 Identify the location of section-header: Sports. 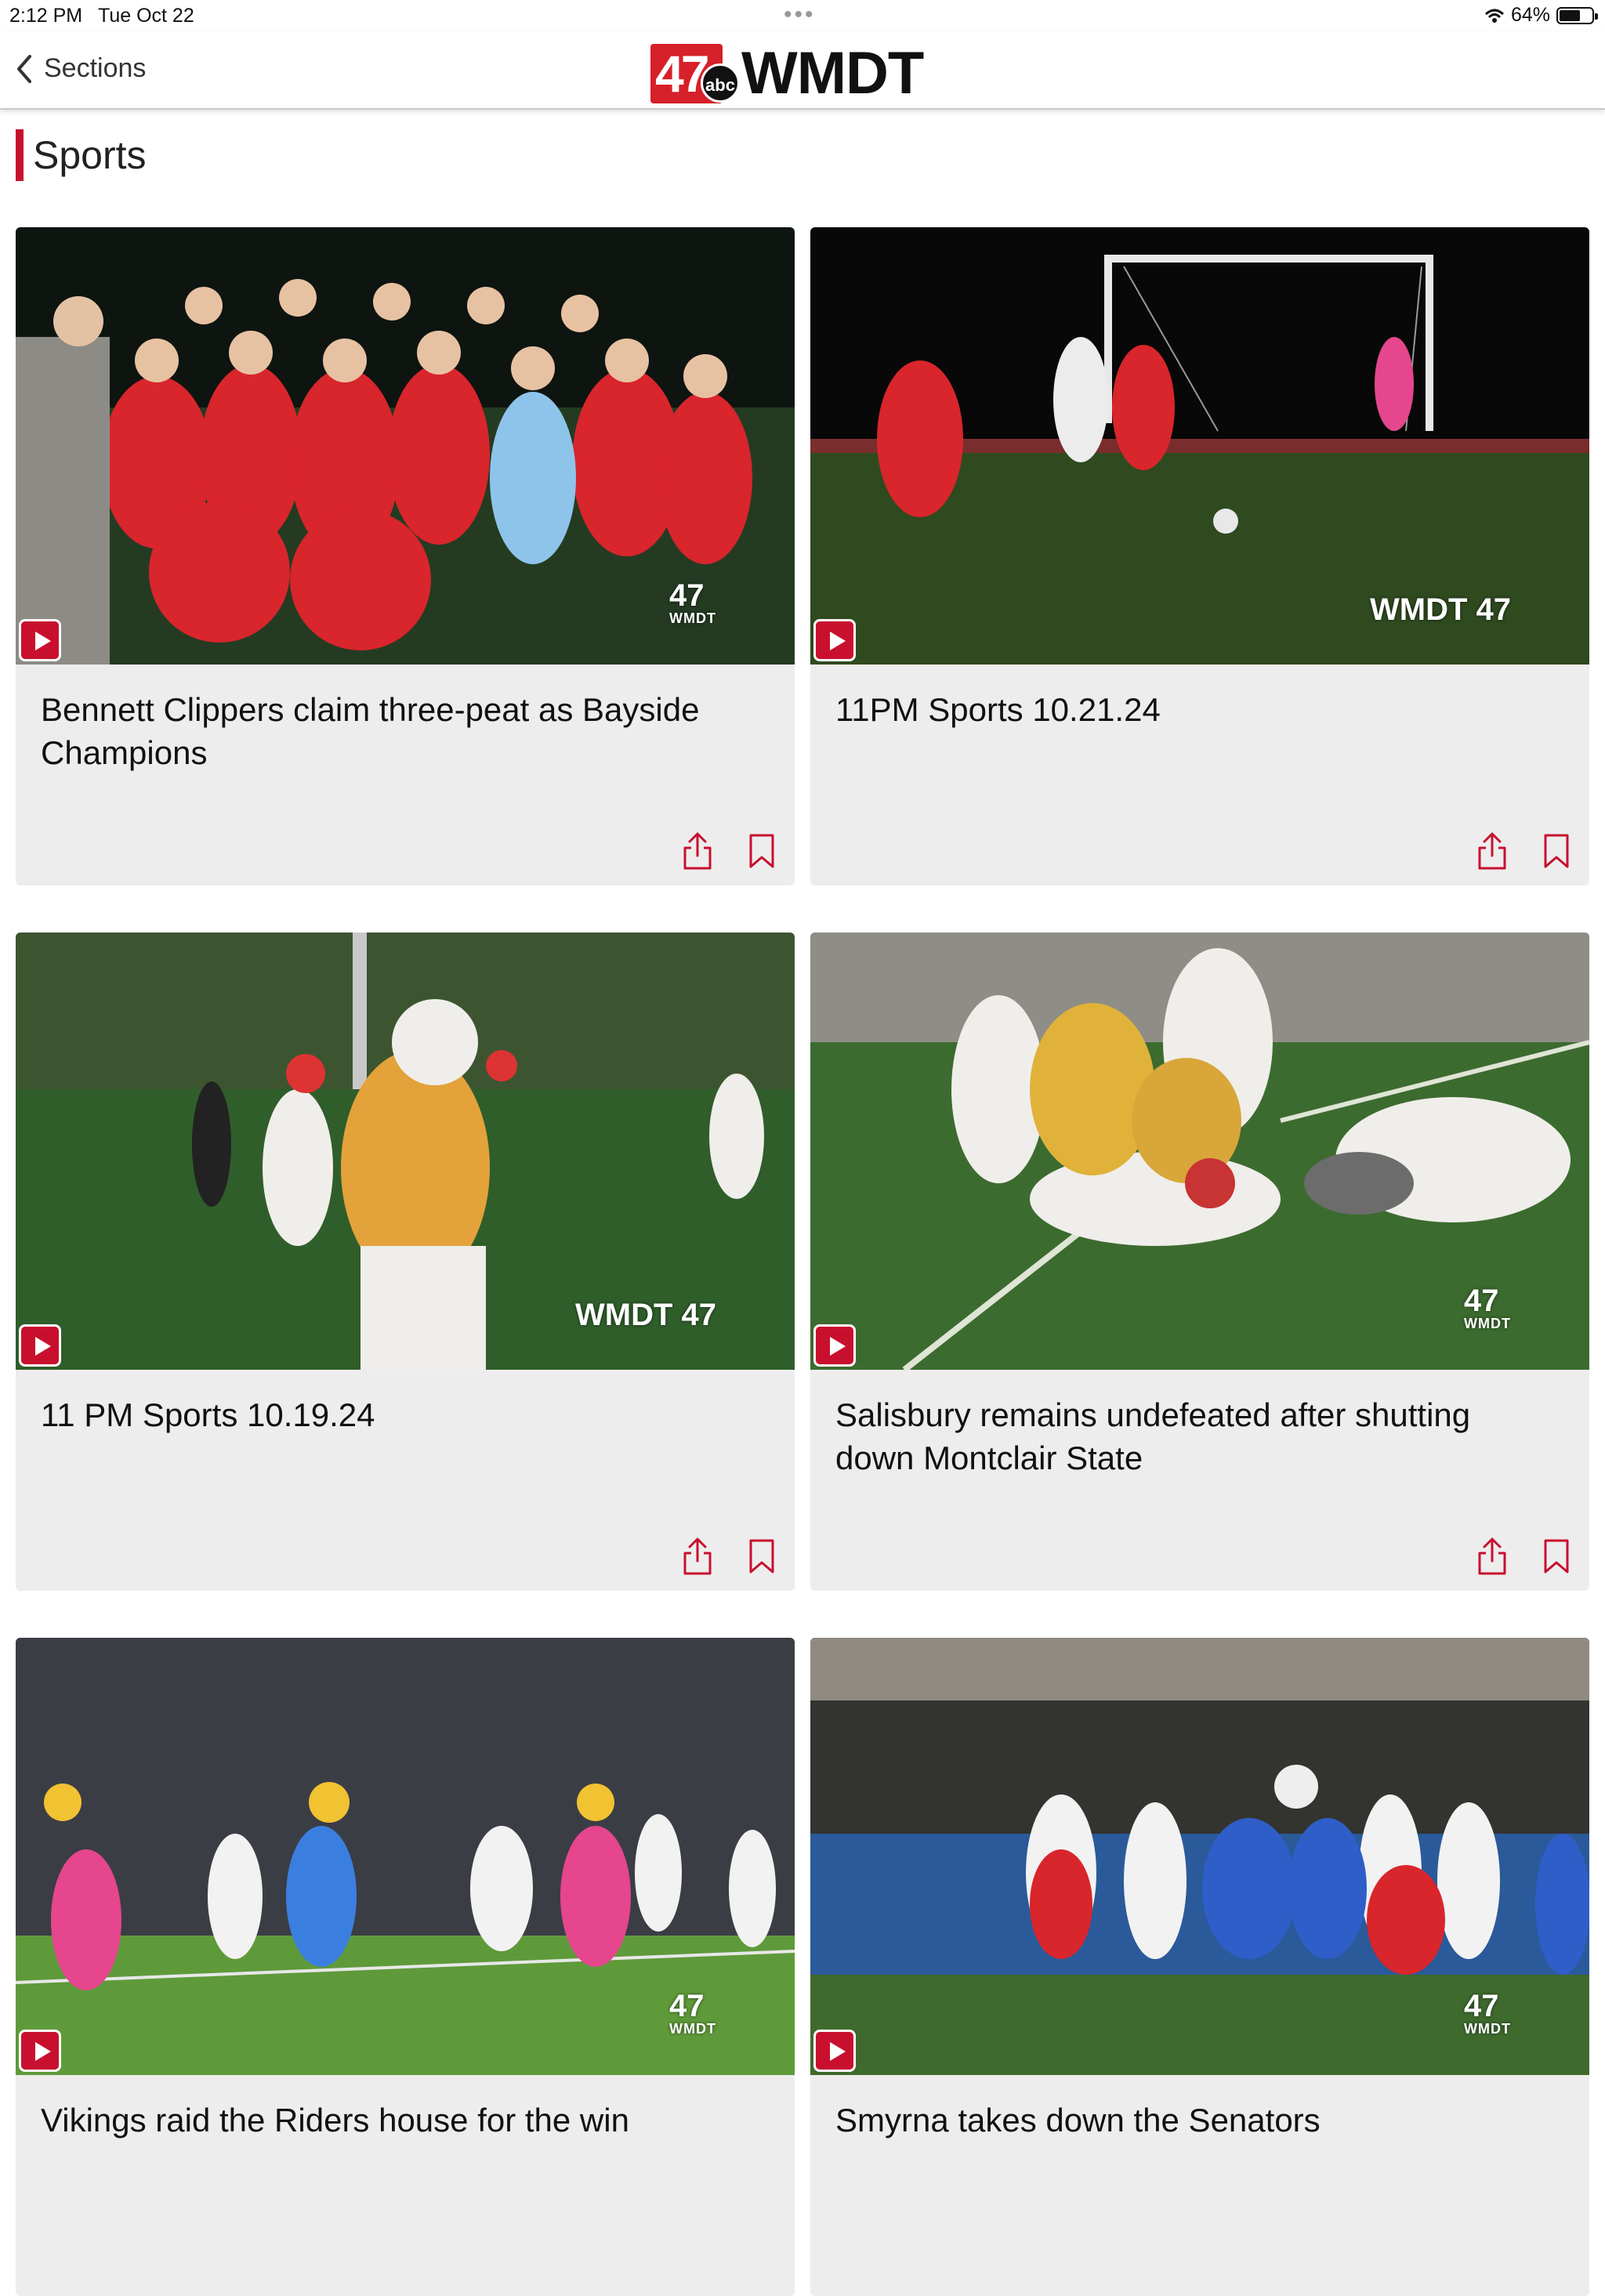
(81, 155).